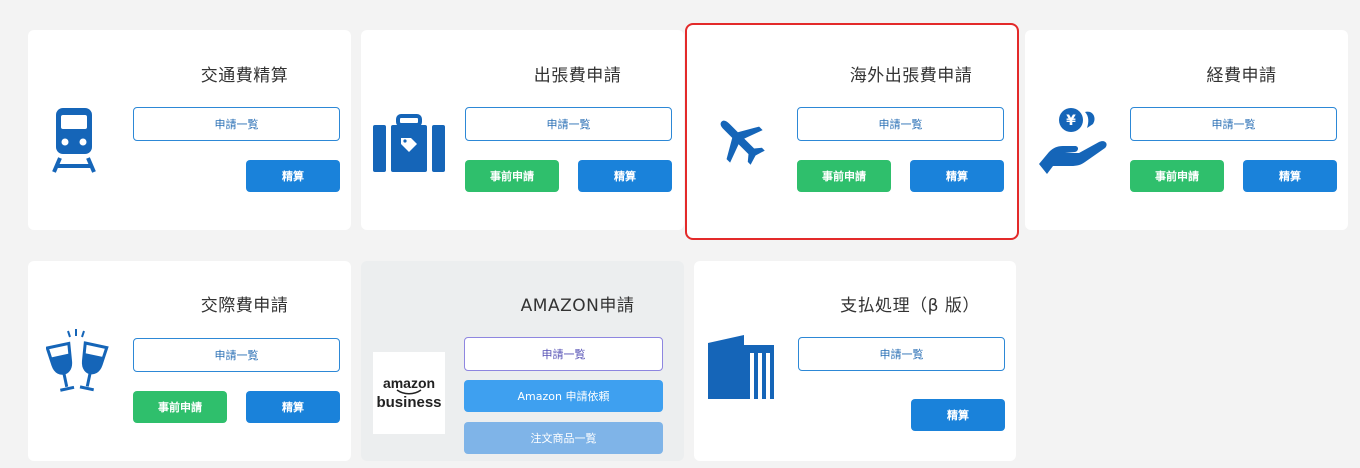 This screenshot has width=1360, height=468. What do you see at coordinates (910, 306) in the screenshot?
I see `card-title: 支払処理（β 版）` at bounding box center [910, 306].